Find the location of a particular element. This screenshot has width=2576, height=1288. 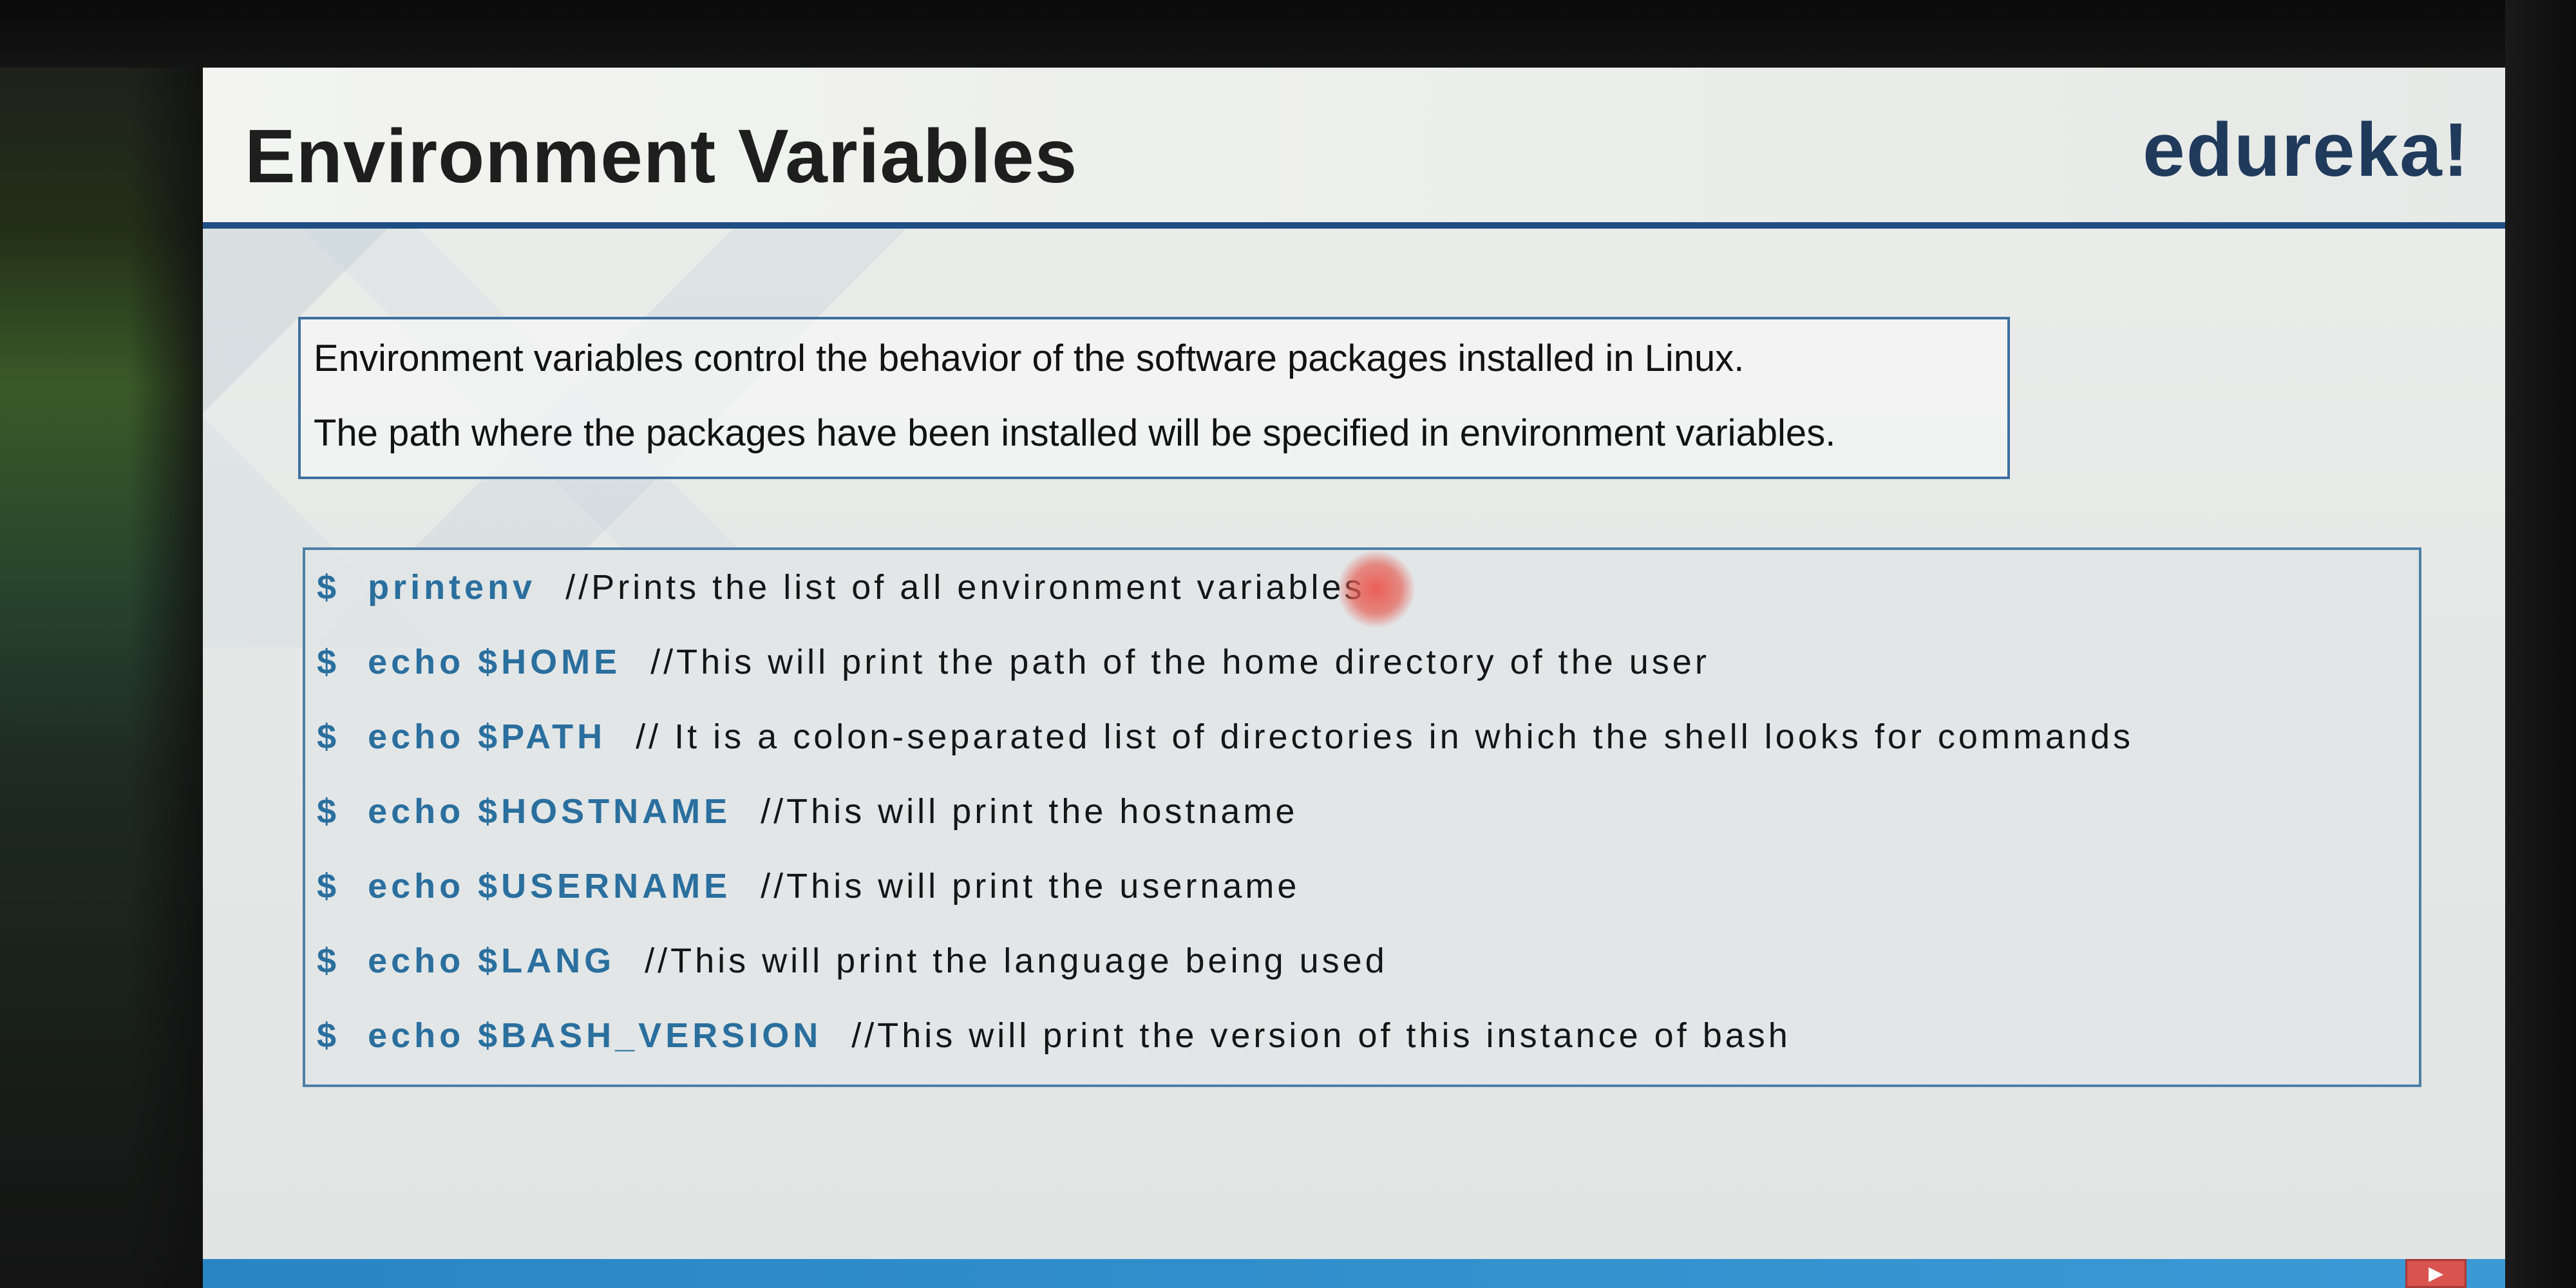

command-text: echo $PATH is located at coordinates (487, 737).